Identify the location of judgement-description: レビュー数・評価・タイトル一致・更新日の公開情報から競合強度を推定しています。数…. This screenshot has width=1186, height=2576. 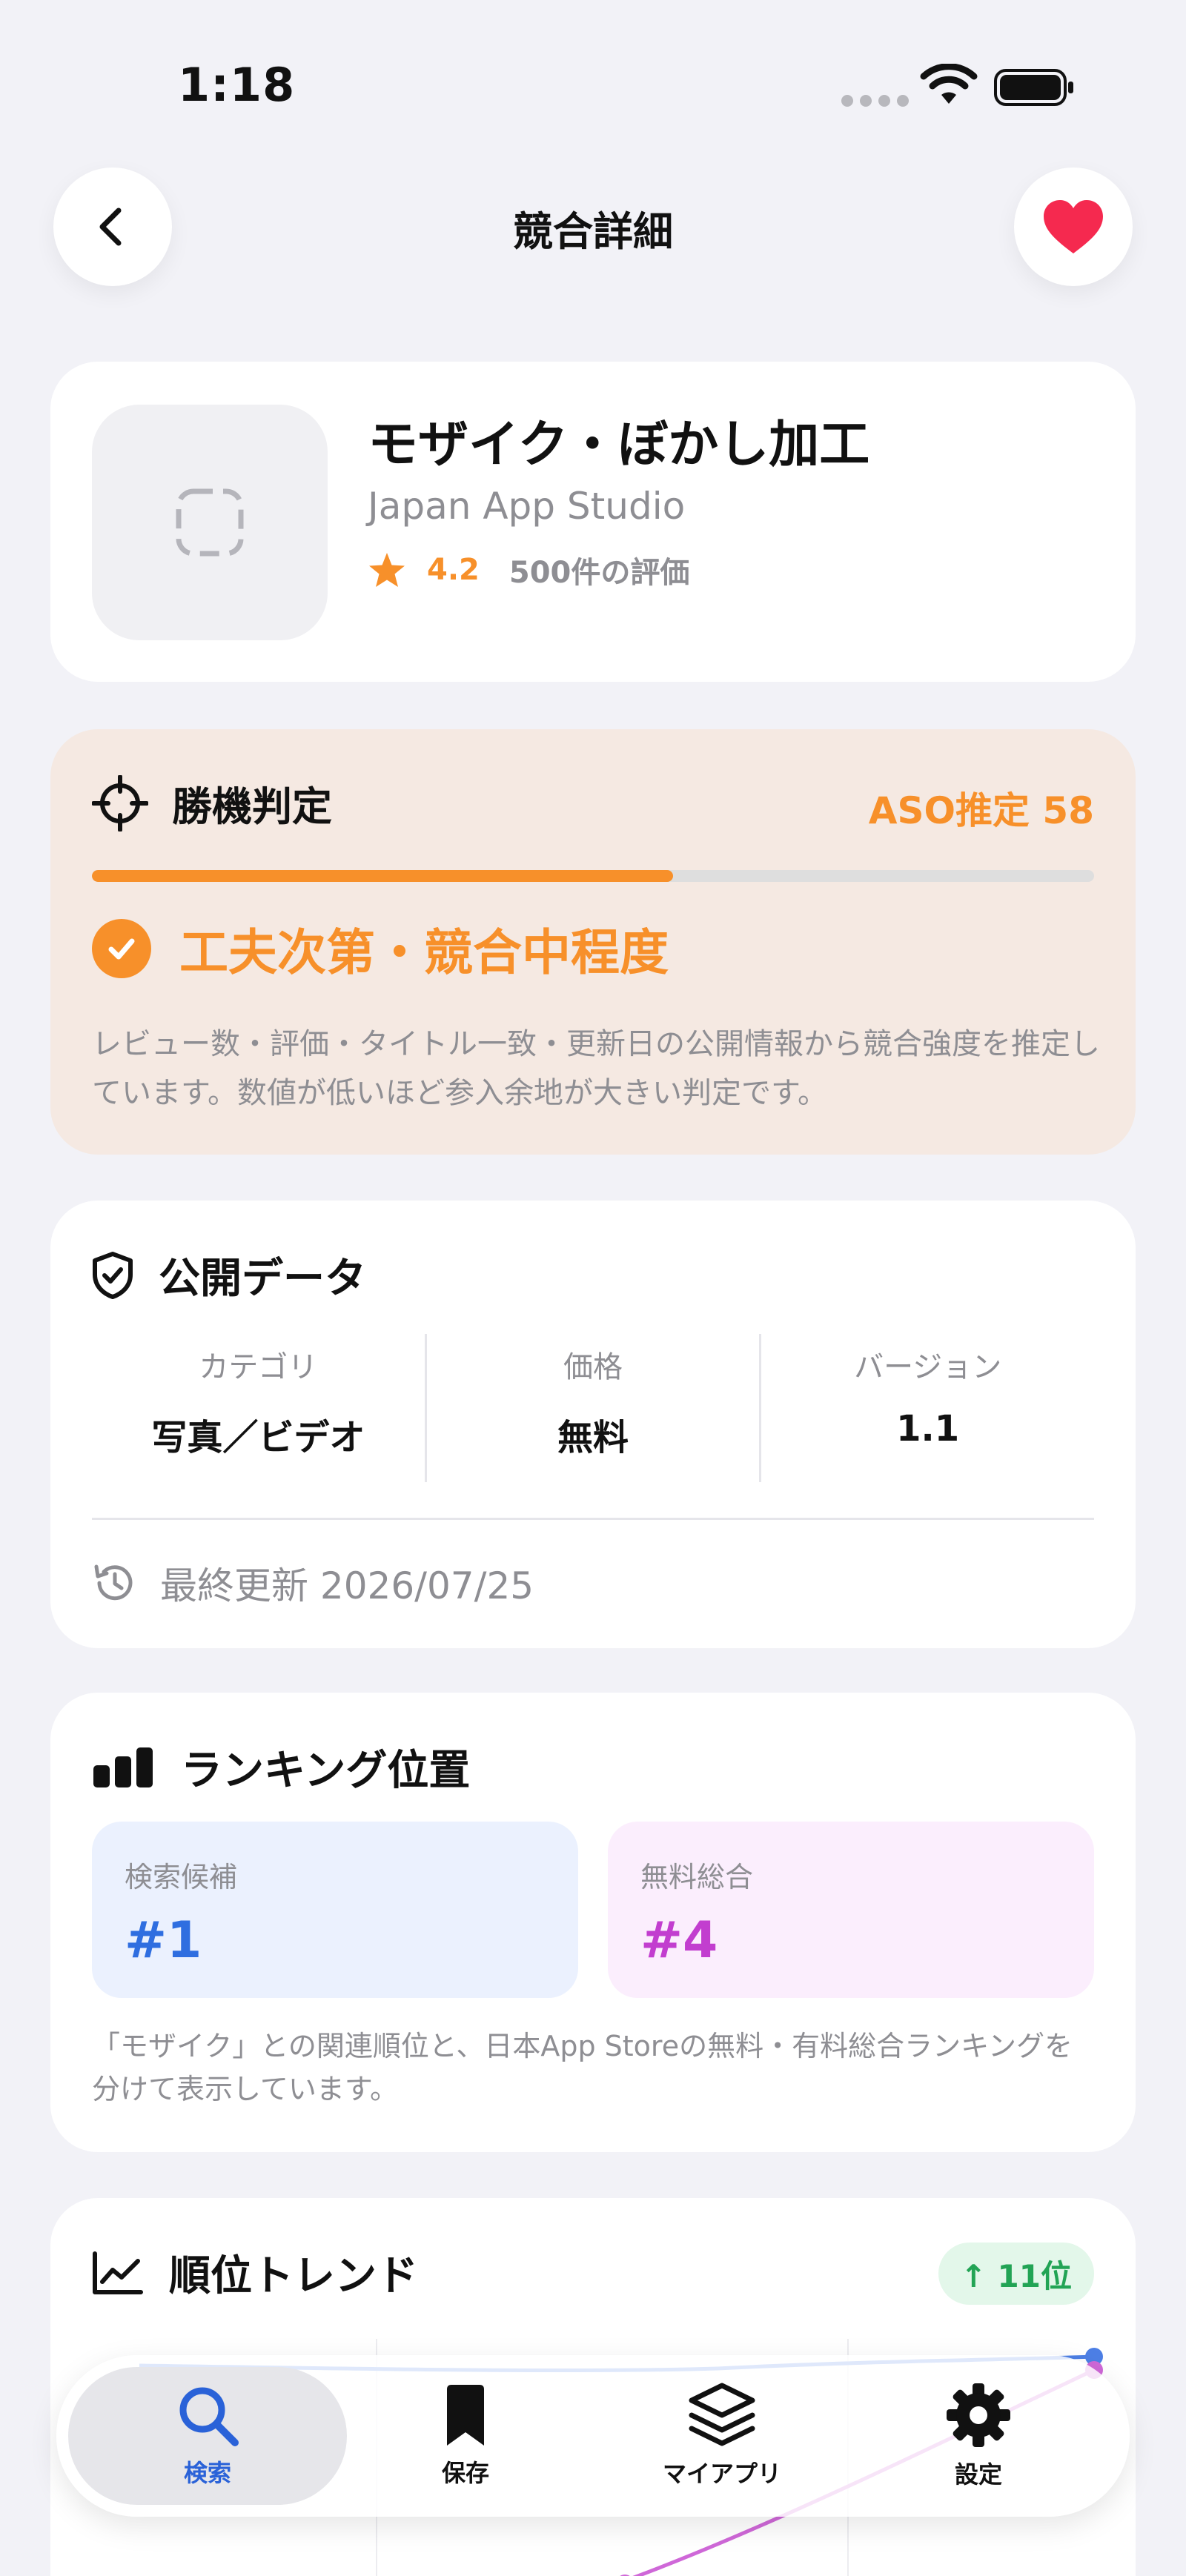
(596, 1068).